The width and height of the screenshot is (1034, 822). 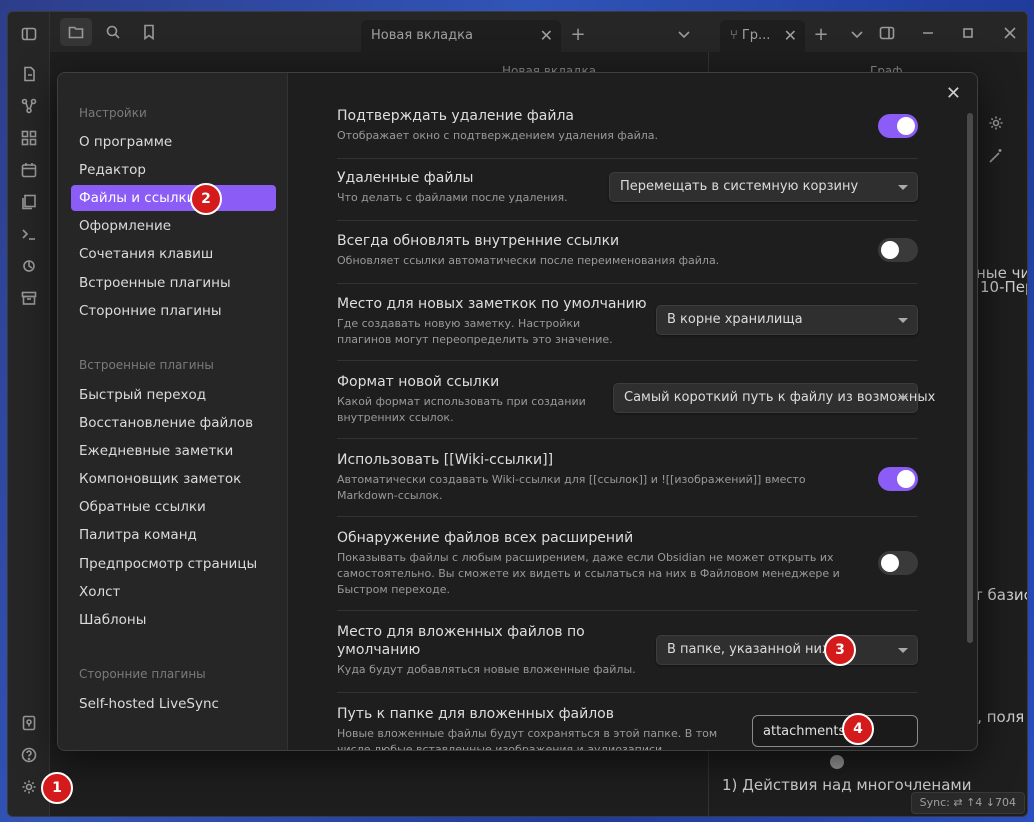 I want to click on minimize-icon, so click(x=928, y=33).